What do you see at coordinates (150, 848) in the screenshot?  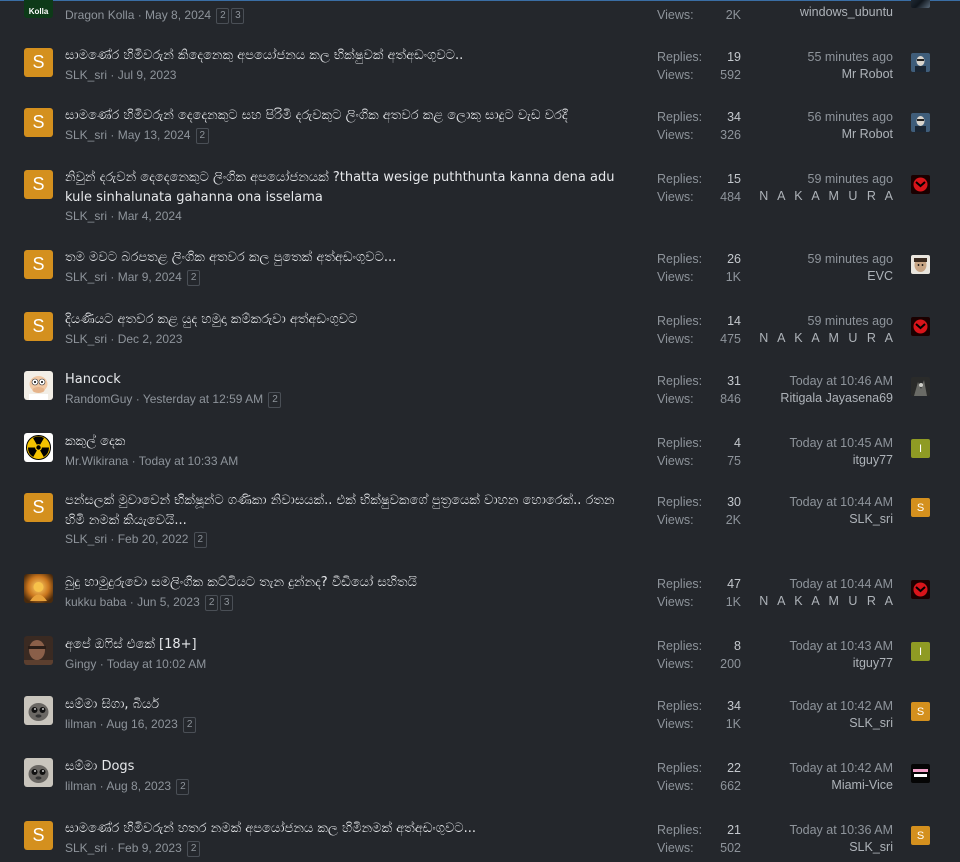 I see `thread-date: Feb 9, 2023` at bounding box center [150, 848].